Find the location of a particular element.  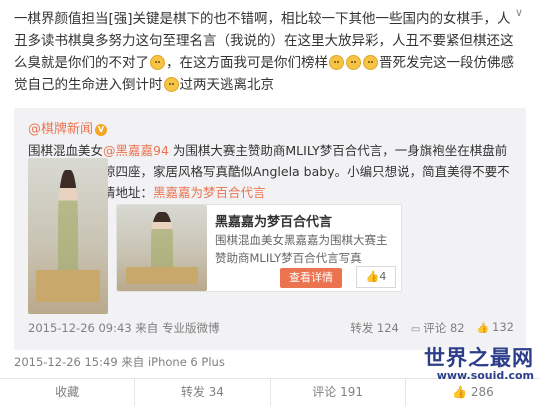

view-details-button: 查看详情 is located at coordinates (311, 278).